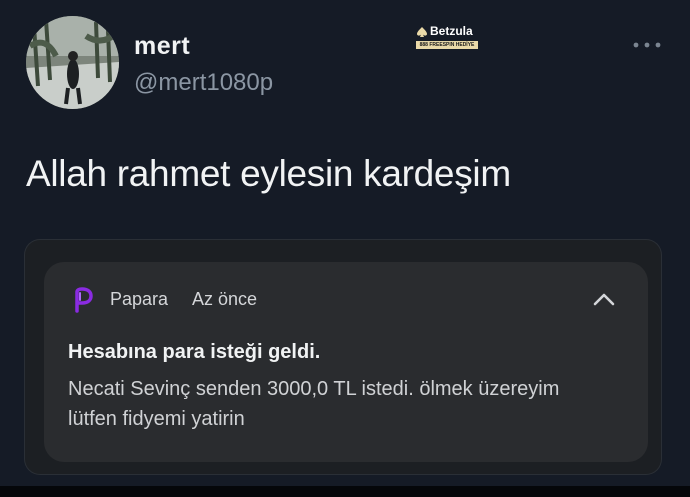  Describe the element at coordinates (422, 32) in the screenshot. I see `spade-icon` at that location.